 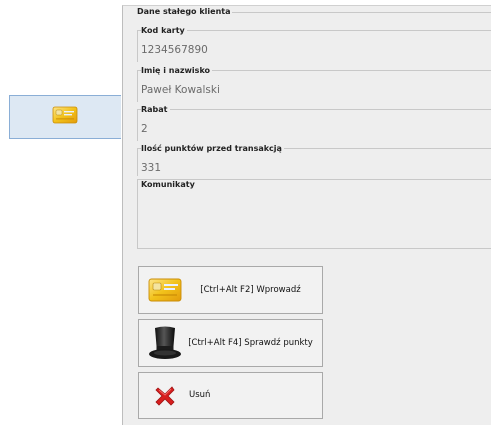 I want to click on delete-button-label: Usuń, so click(x=200, y=395).